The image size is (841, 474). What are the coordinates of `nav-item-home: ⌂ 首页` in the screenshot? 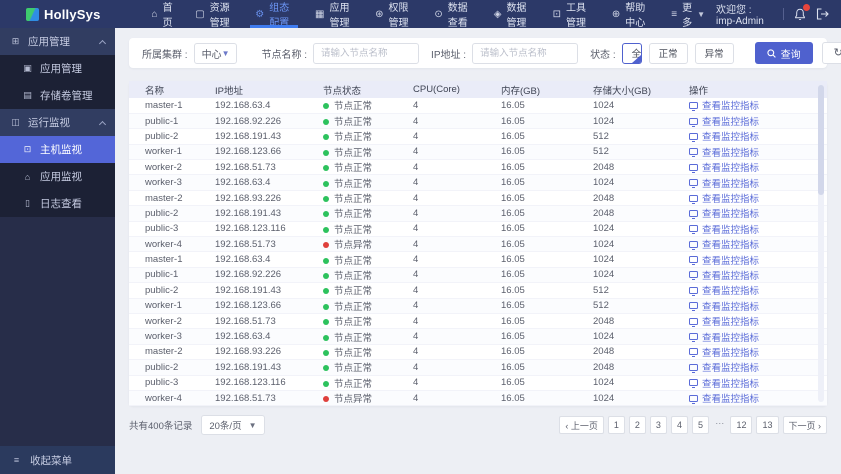 It's located at (163, 14).